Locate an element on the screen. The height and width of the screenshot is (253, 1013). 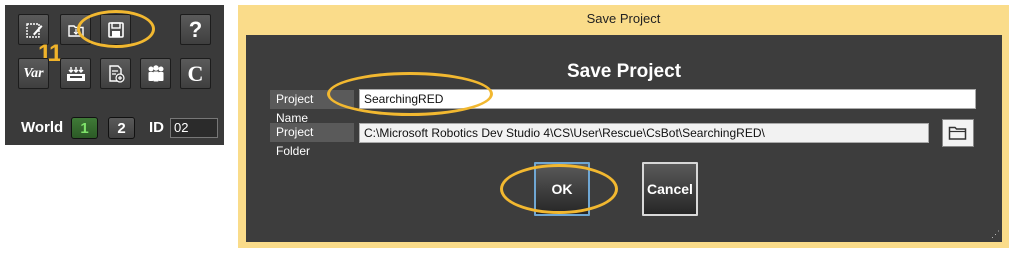
project-folder-label: Project Folder is located at coordinates (312, 140).